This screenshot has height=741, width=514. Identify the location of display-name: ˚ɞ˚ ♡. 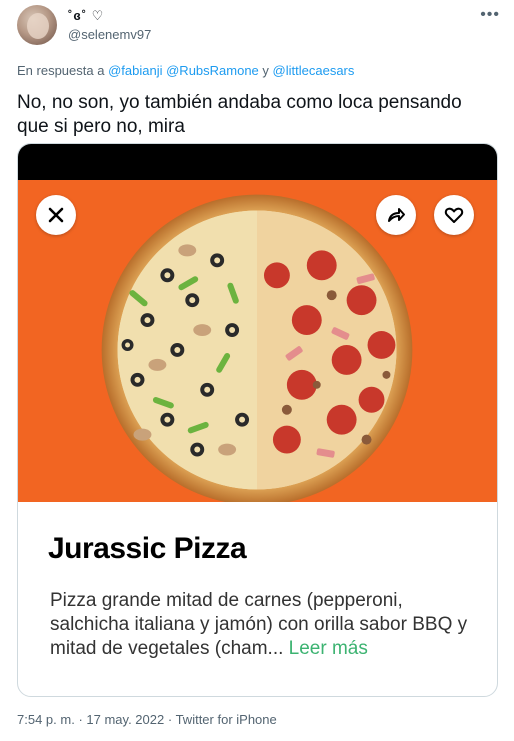
(86, 16).